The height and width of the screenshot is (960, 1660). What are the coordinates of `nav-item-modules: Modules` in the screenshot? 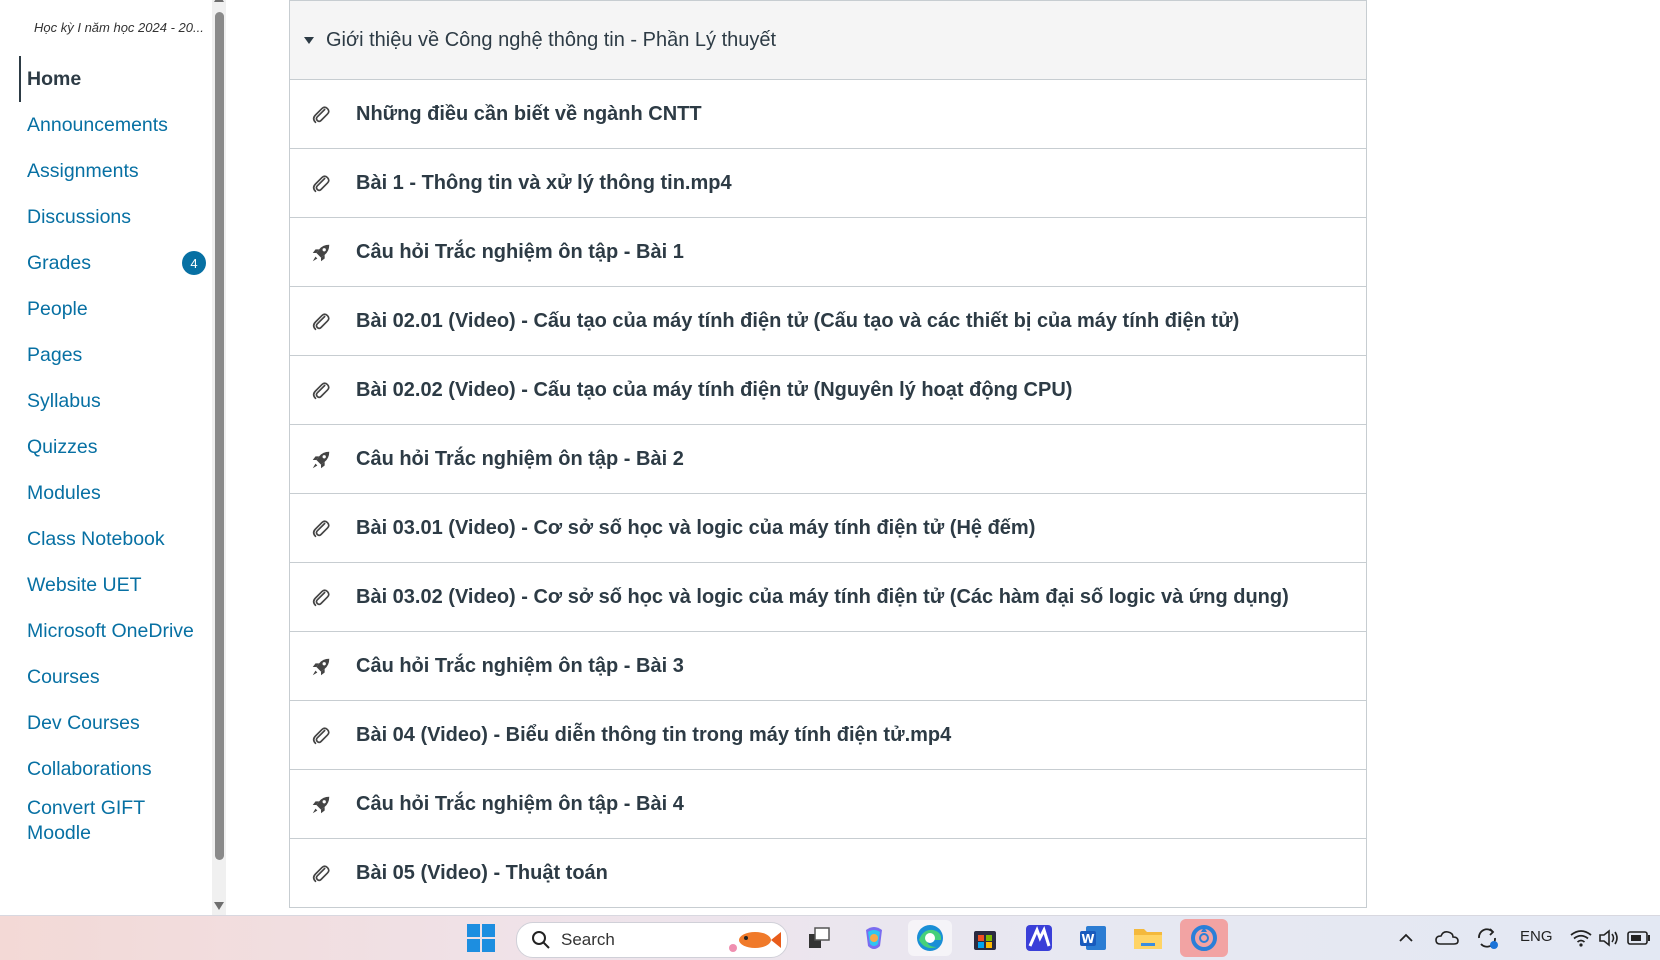 It's located at (105, 493).